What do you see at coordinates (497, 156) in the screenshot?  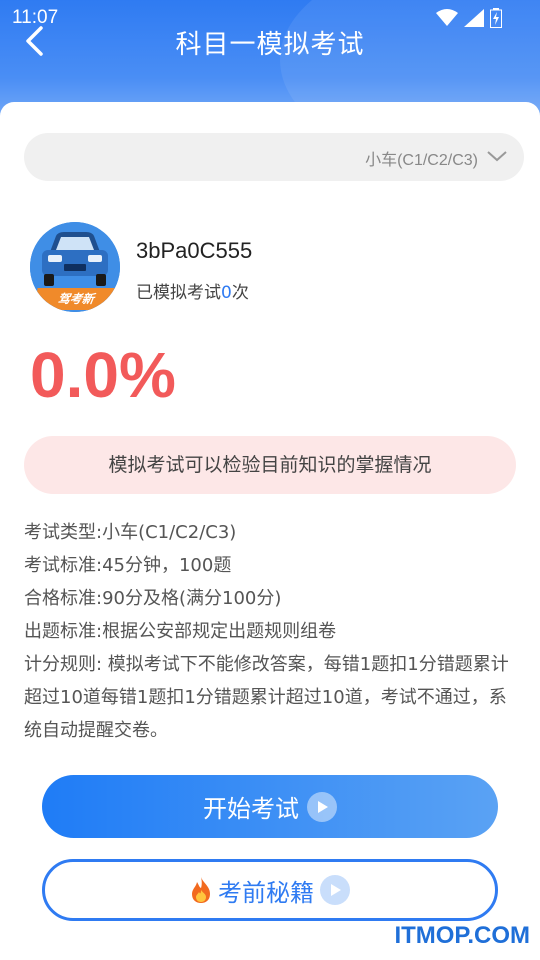 I see `chevron-down-icon` at bounding box center [497, 156].